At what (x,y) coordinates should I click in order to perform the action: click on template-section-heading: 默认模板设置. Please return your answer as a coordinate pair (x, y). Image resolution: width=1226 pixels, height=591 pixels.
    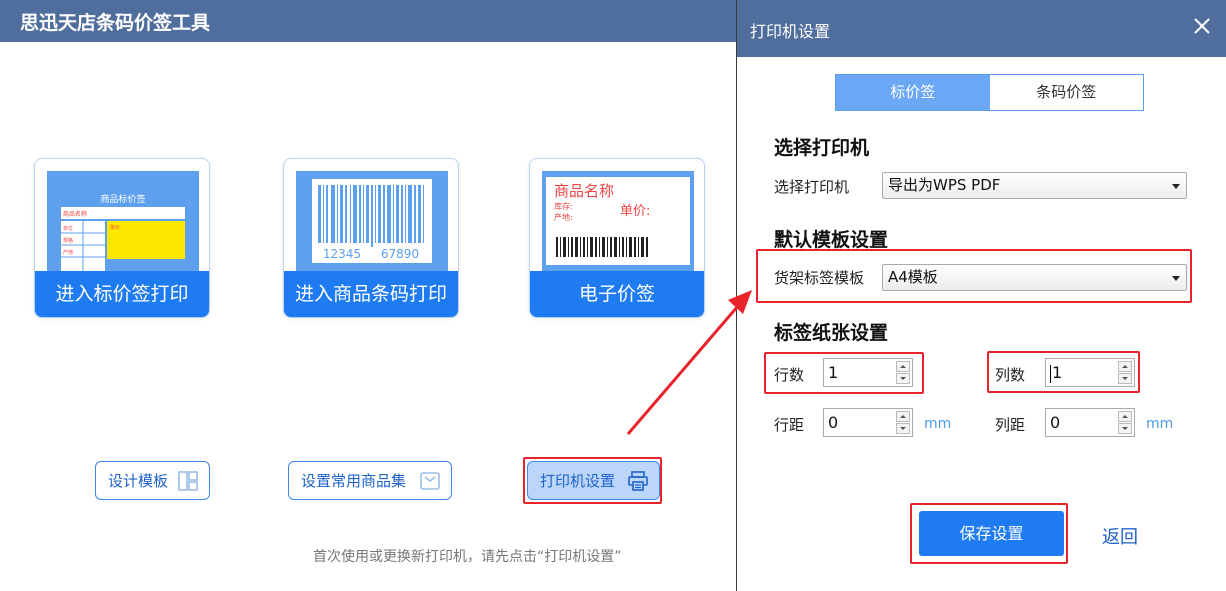
    Looking at the image, I should click on (831, 240).